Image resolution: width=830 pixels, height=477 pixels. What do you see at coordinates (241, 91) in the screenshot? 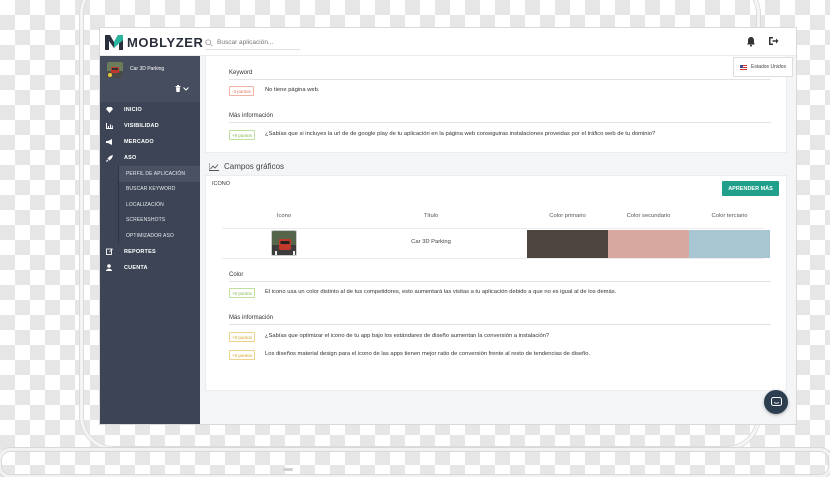
I see `points-badge: -3 puntos` at bounding box center [241, 91].